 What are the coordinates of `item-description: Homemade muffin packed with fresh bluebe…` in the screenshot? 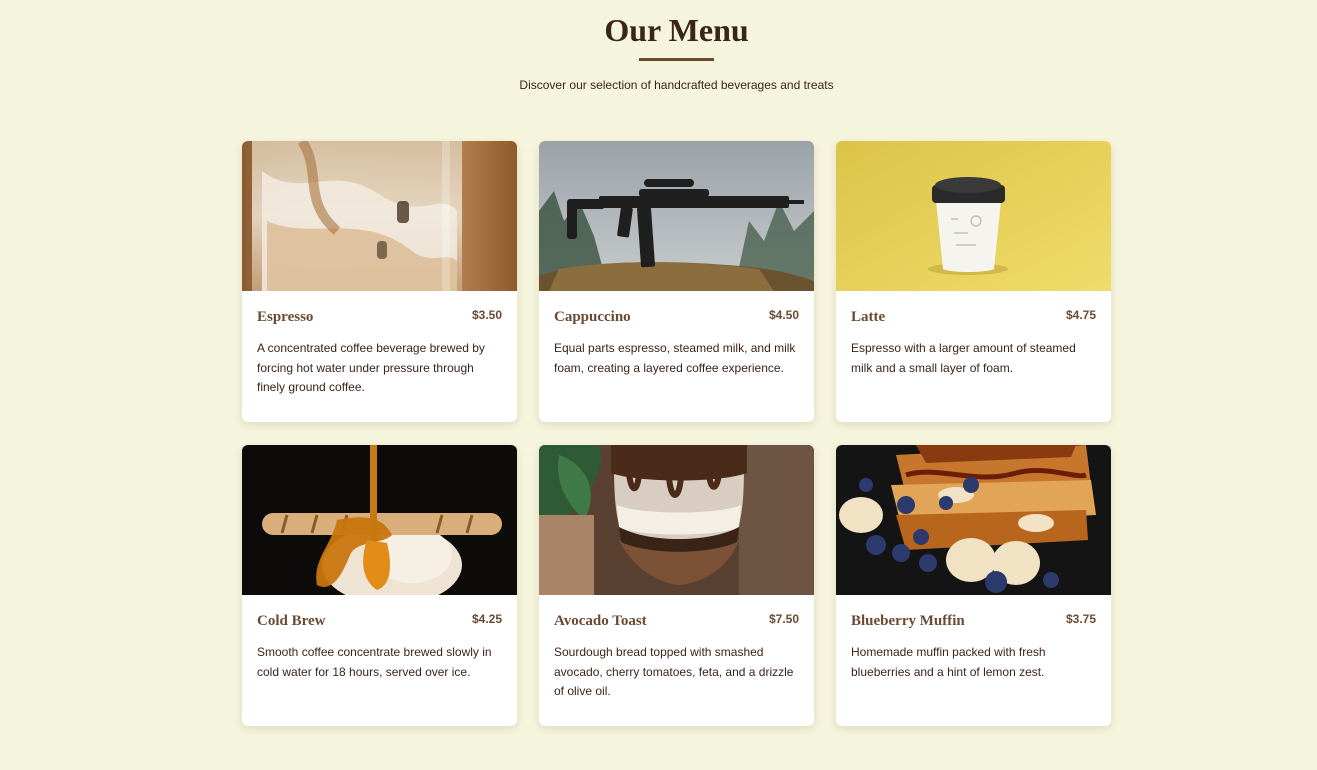 It's located at (948, 662).